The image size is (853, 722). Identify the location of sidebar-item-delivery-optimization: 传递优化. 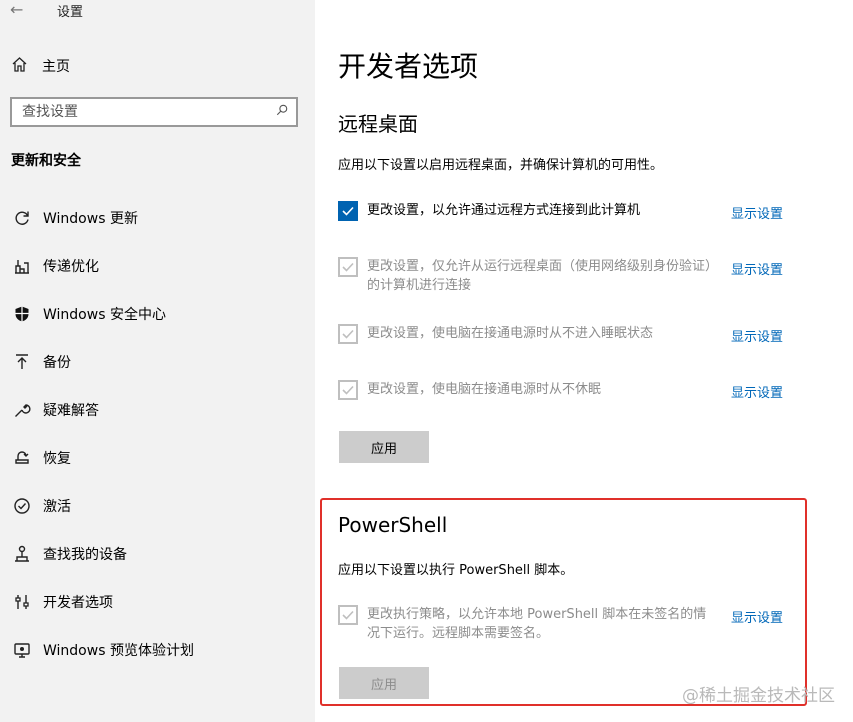
(157, 266).